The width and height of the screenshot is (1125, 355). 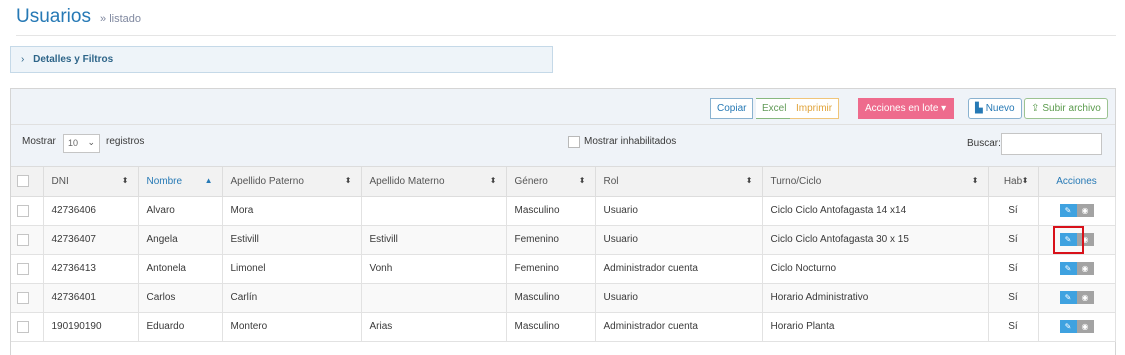 I want to click on cell-apellido-materno: Estivill, so click(x=434, y=240).